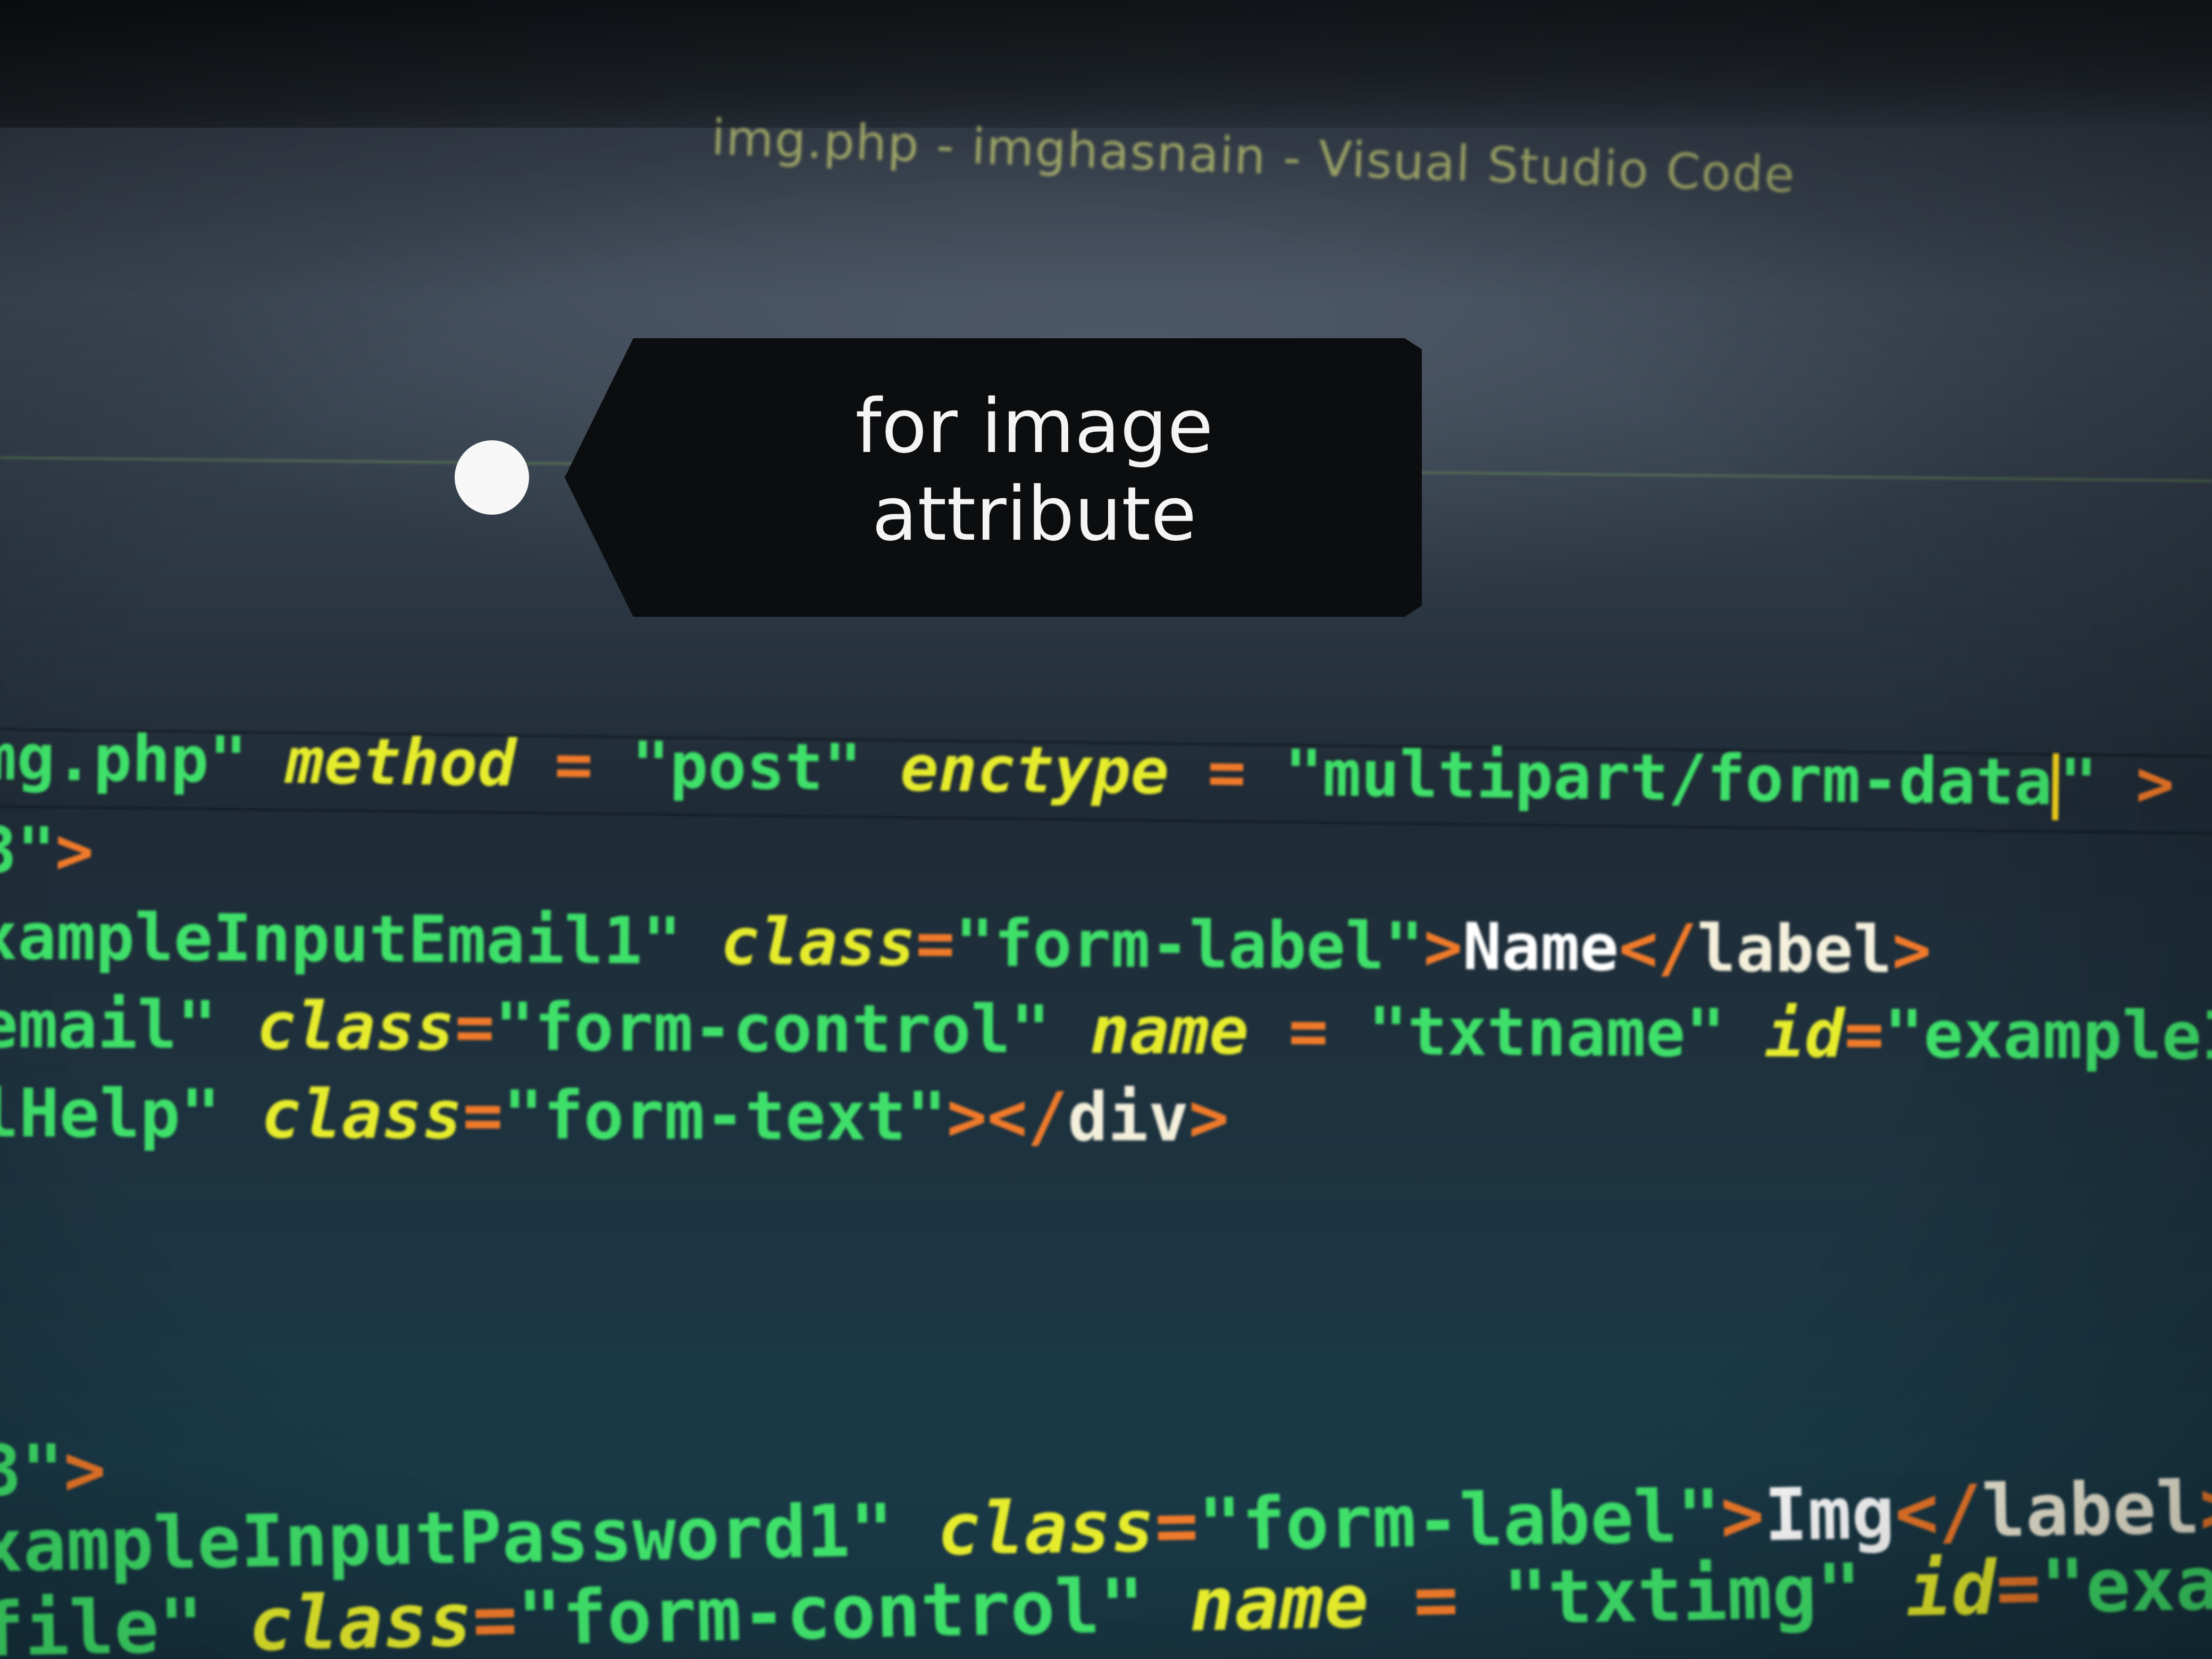  I want to click on code-line: lHelp" class="form-text"></div>, so click(614, 1115).